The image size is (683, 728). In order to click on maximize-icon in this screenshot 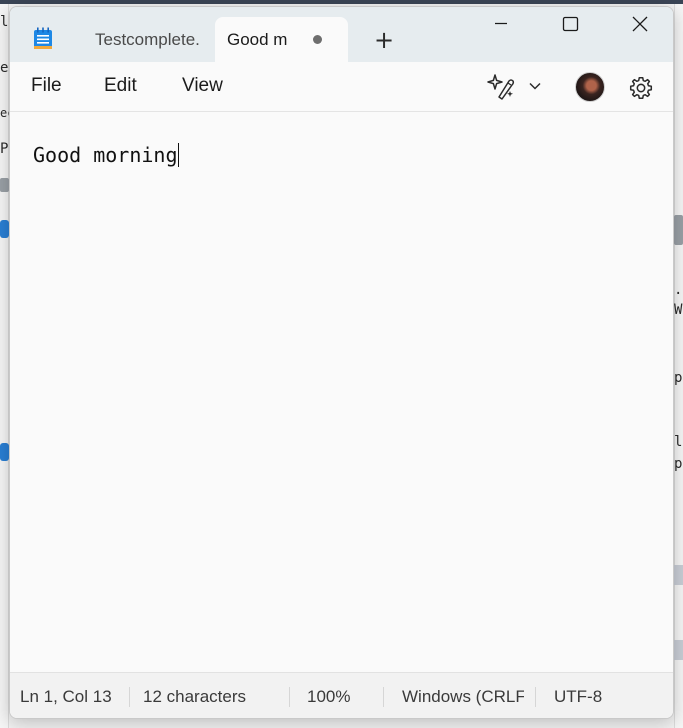, I will do `click(570, 24)`.